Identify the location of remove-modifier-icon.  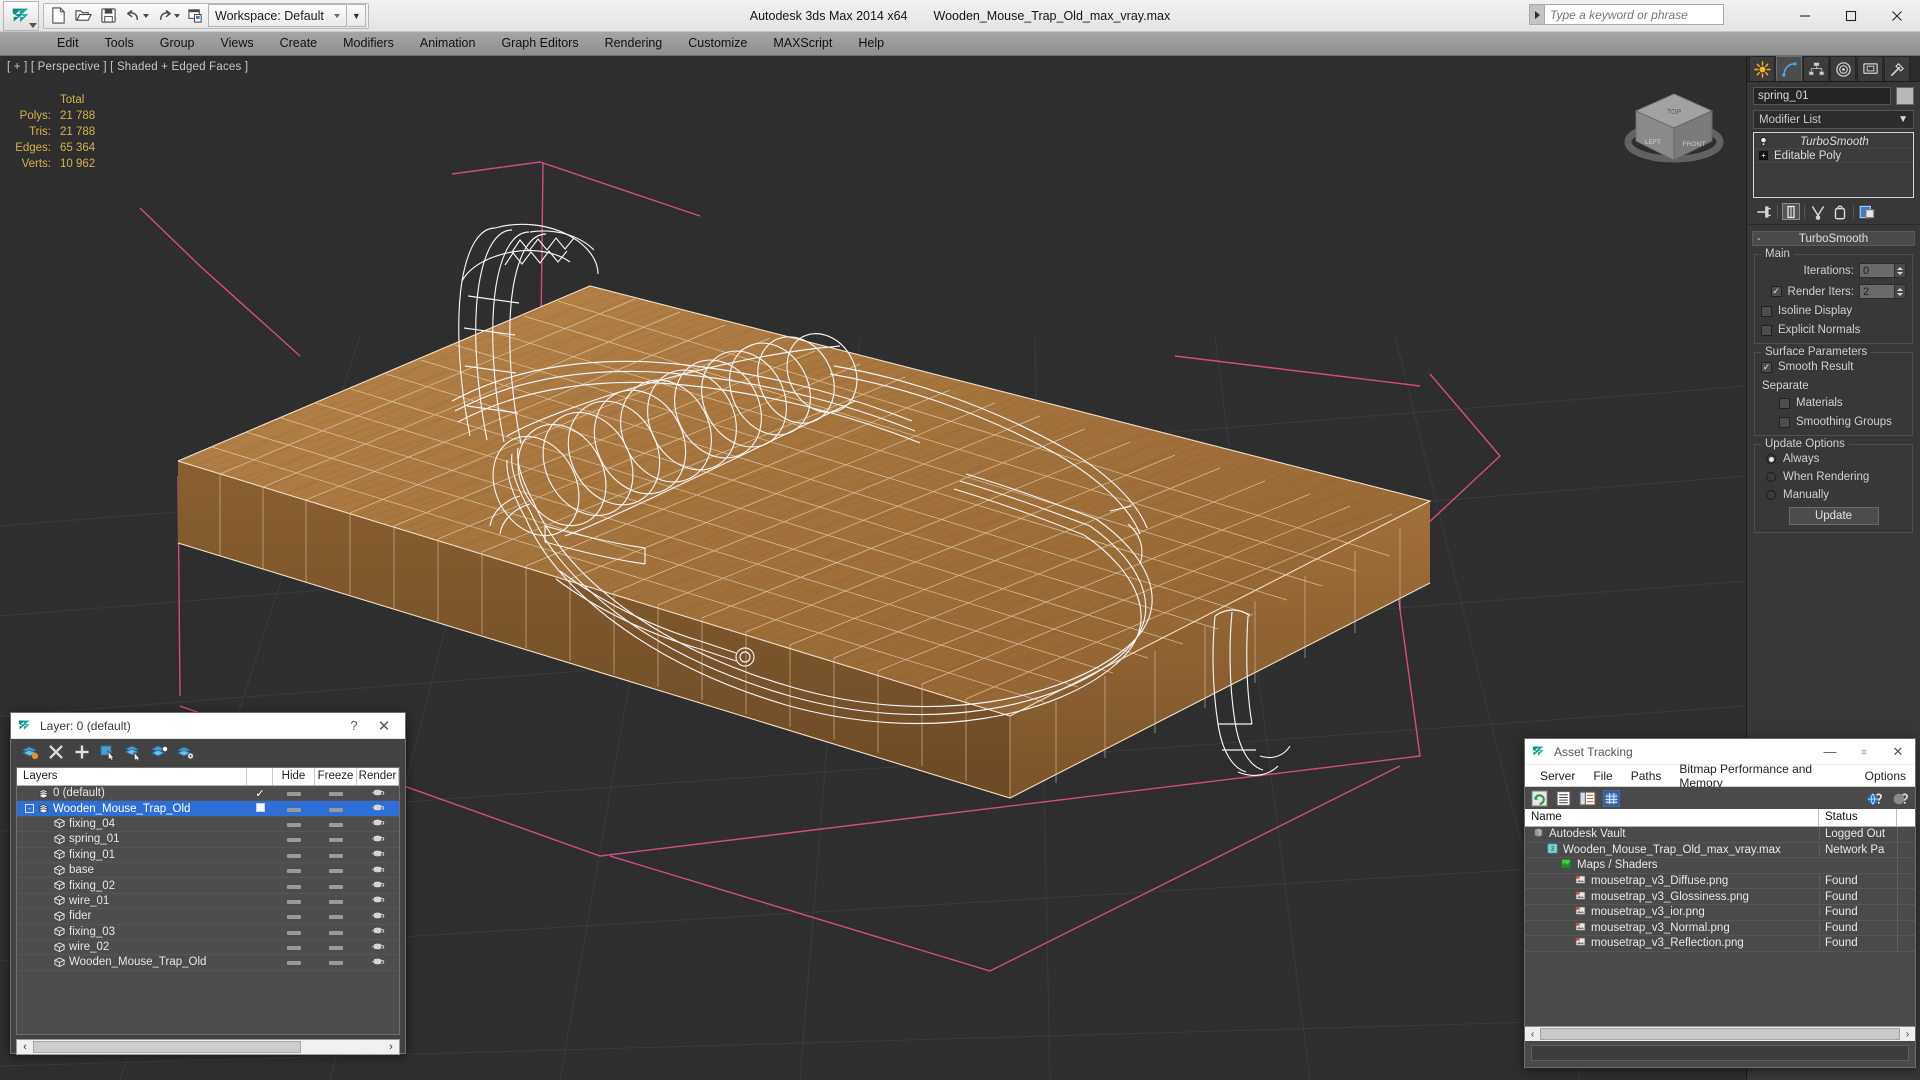
(1840, 211).